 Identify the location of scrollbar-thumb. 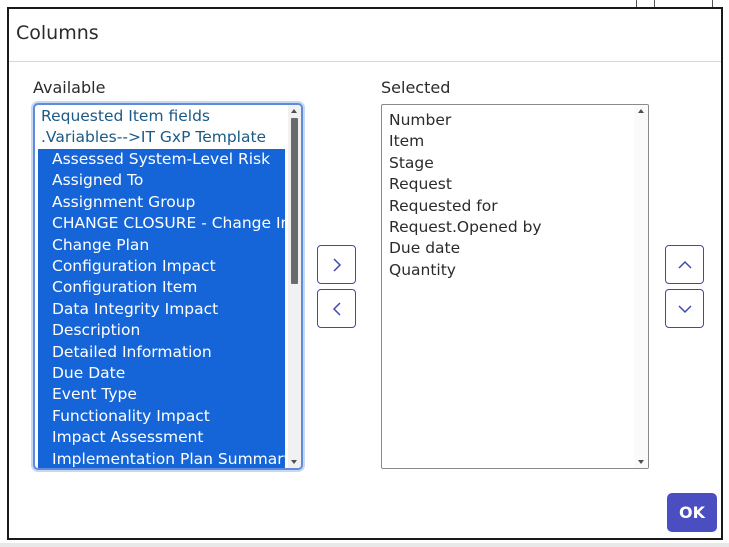
(294, 201).